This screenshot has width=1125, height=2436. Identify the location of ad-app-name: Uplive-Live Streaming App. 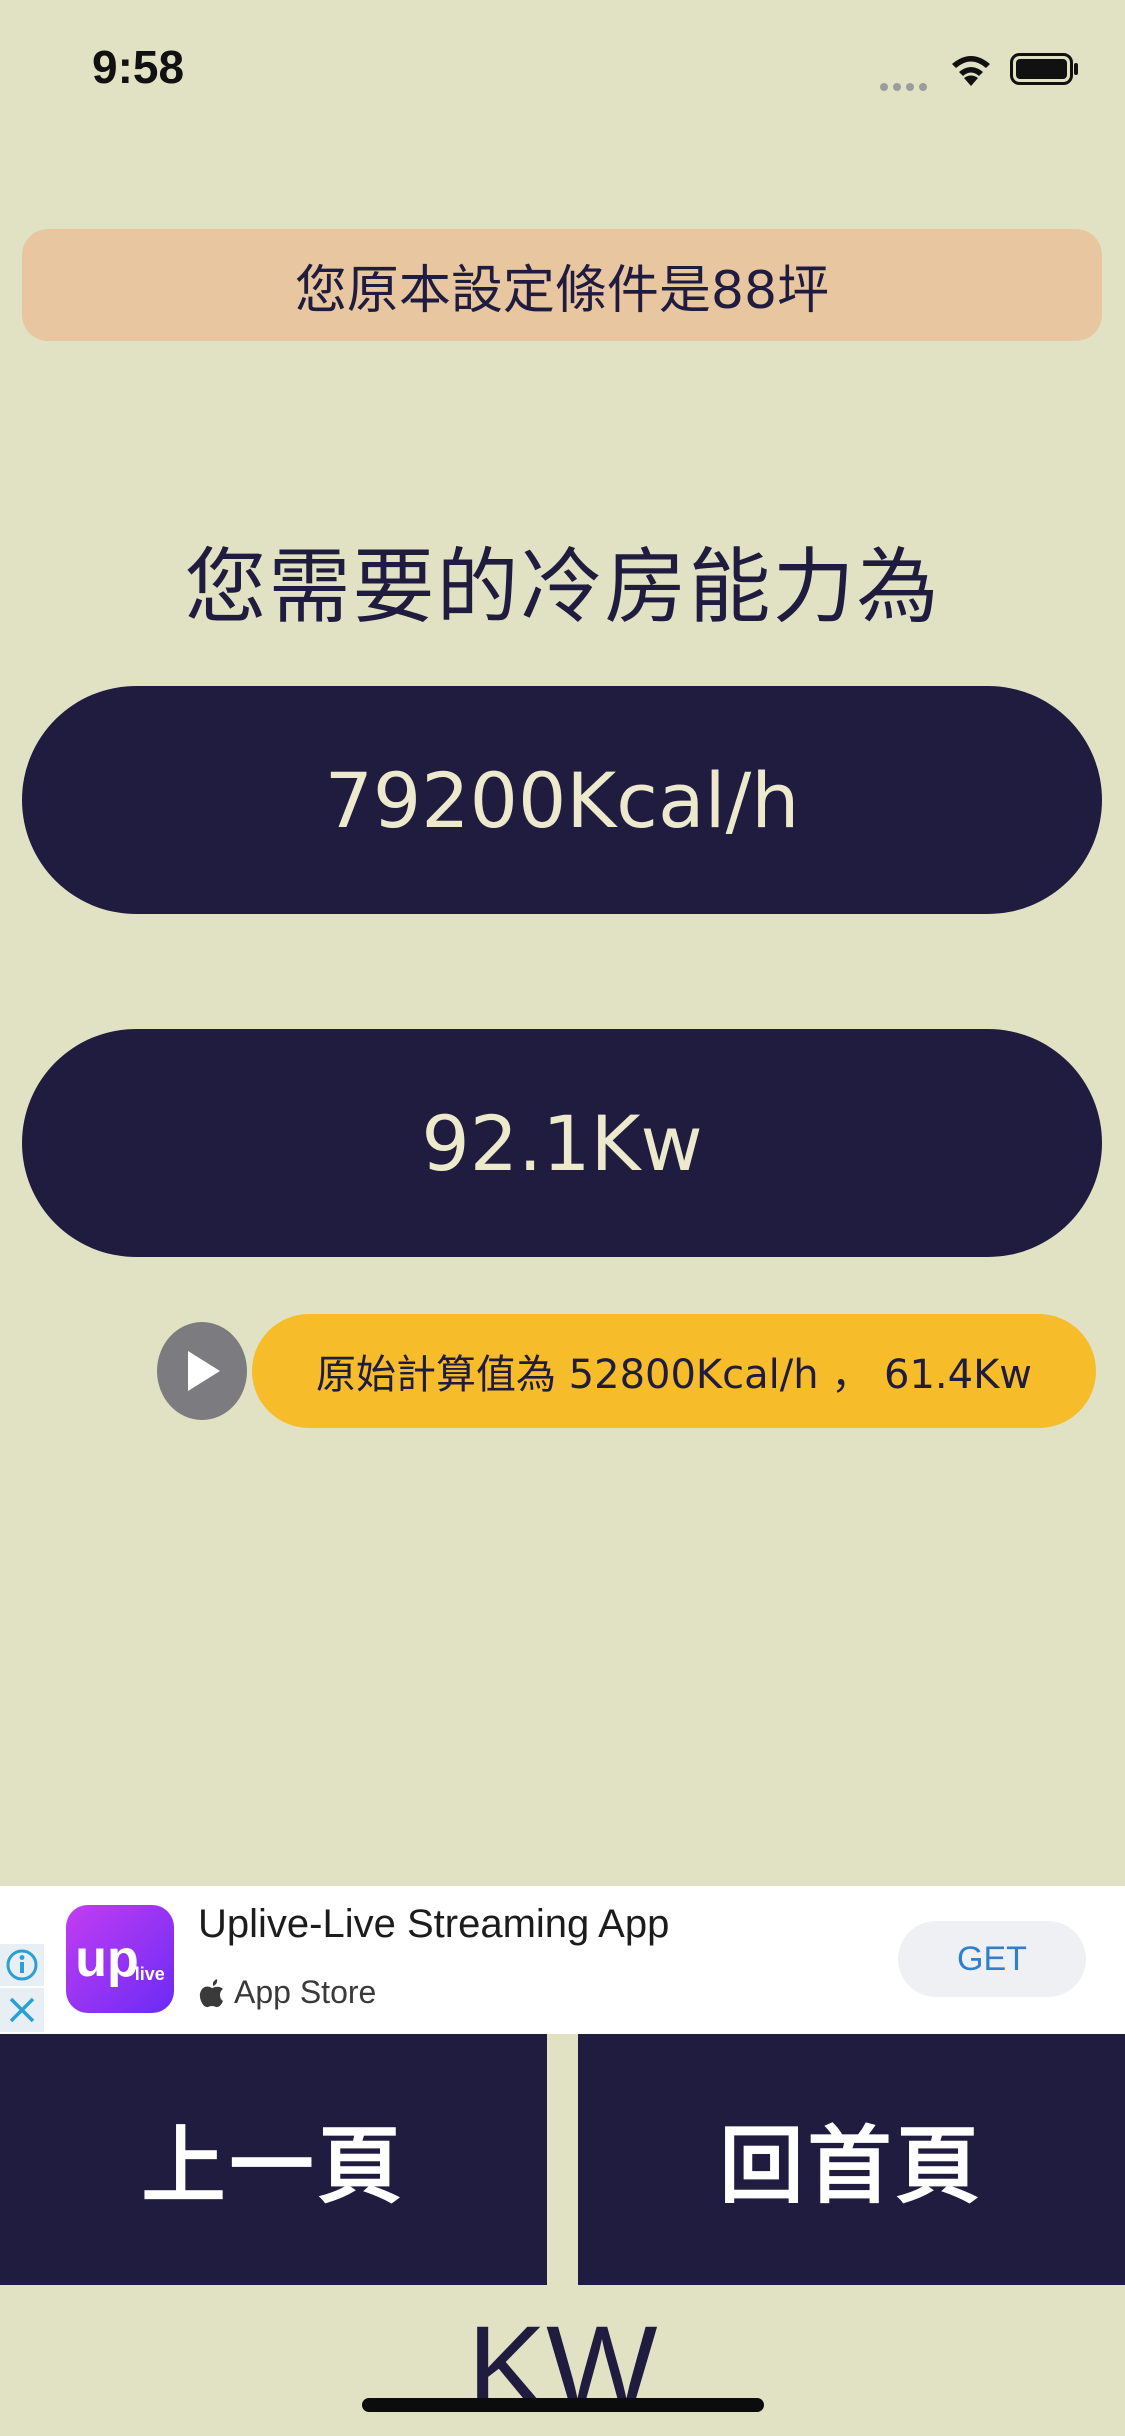
(433, 1924).